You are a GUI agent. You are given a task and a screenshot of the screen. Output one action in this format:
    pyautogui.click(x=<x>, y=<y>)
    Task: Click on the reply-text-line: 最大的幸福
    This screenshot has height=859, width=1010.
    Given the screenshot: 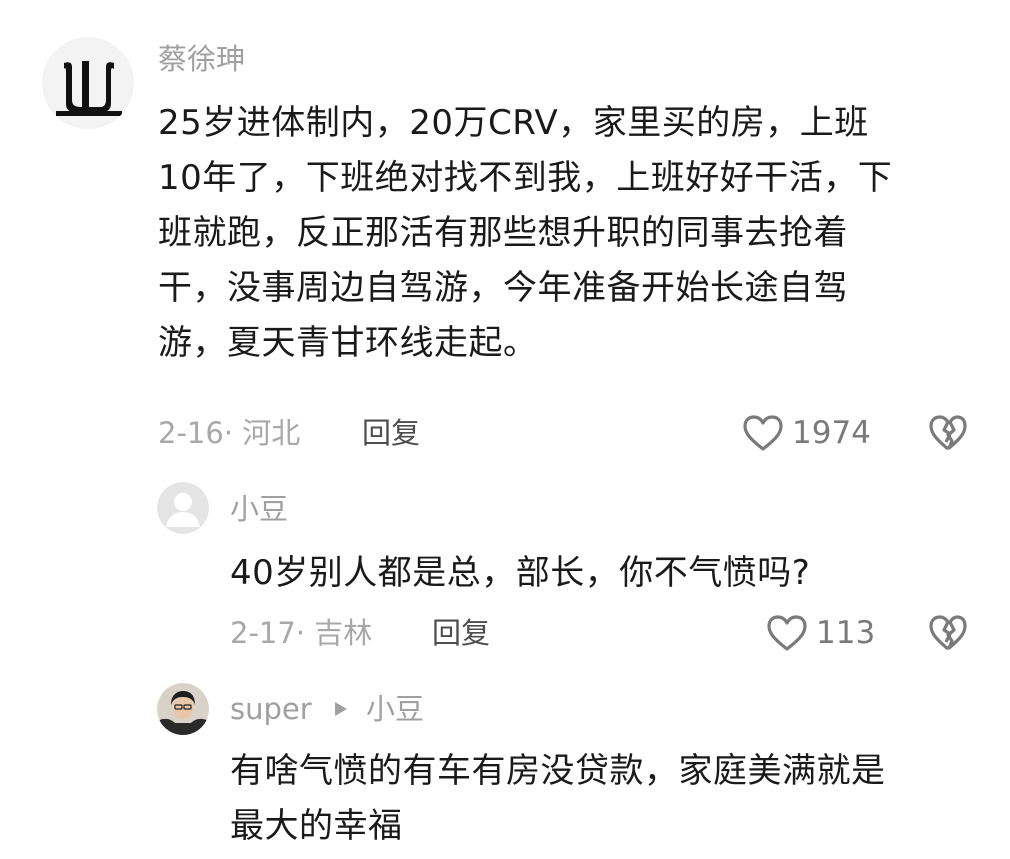 What is the action you would take?
    pyautogui.click(x=316, y=826)
    